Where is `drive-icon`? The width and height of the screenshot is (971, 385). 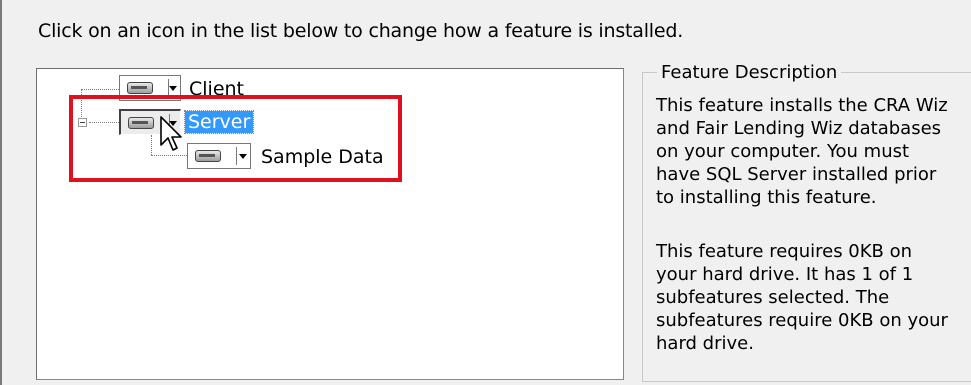 drive-icon is located at coordinates (140, 88).